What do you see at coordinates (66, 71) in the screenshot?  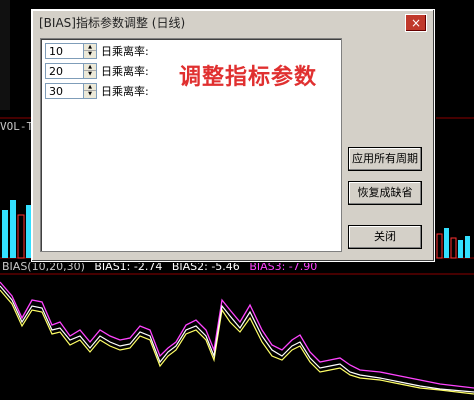 I see `param-2-input` at bounding box center [66, 71].